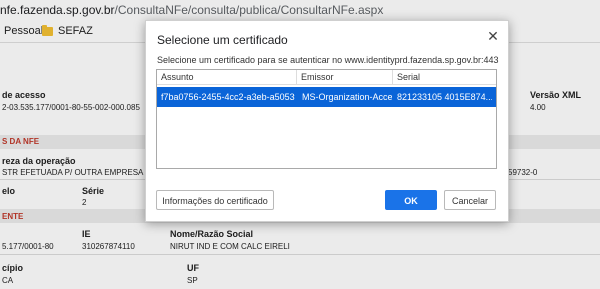  I want to click on ok-button: OK, so click(411, 200).